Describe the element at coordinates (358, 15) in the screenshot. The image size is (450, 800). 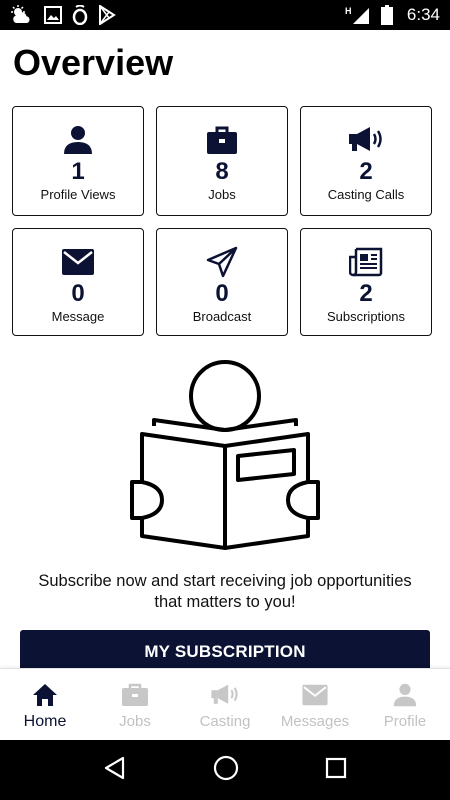
I see `signal-icon: H` at that location.